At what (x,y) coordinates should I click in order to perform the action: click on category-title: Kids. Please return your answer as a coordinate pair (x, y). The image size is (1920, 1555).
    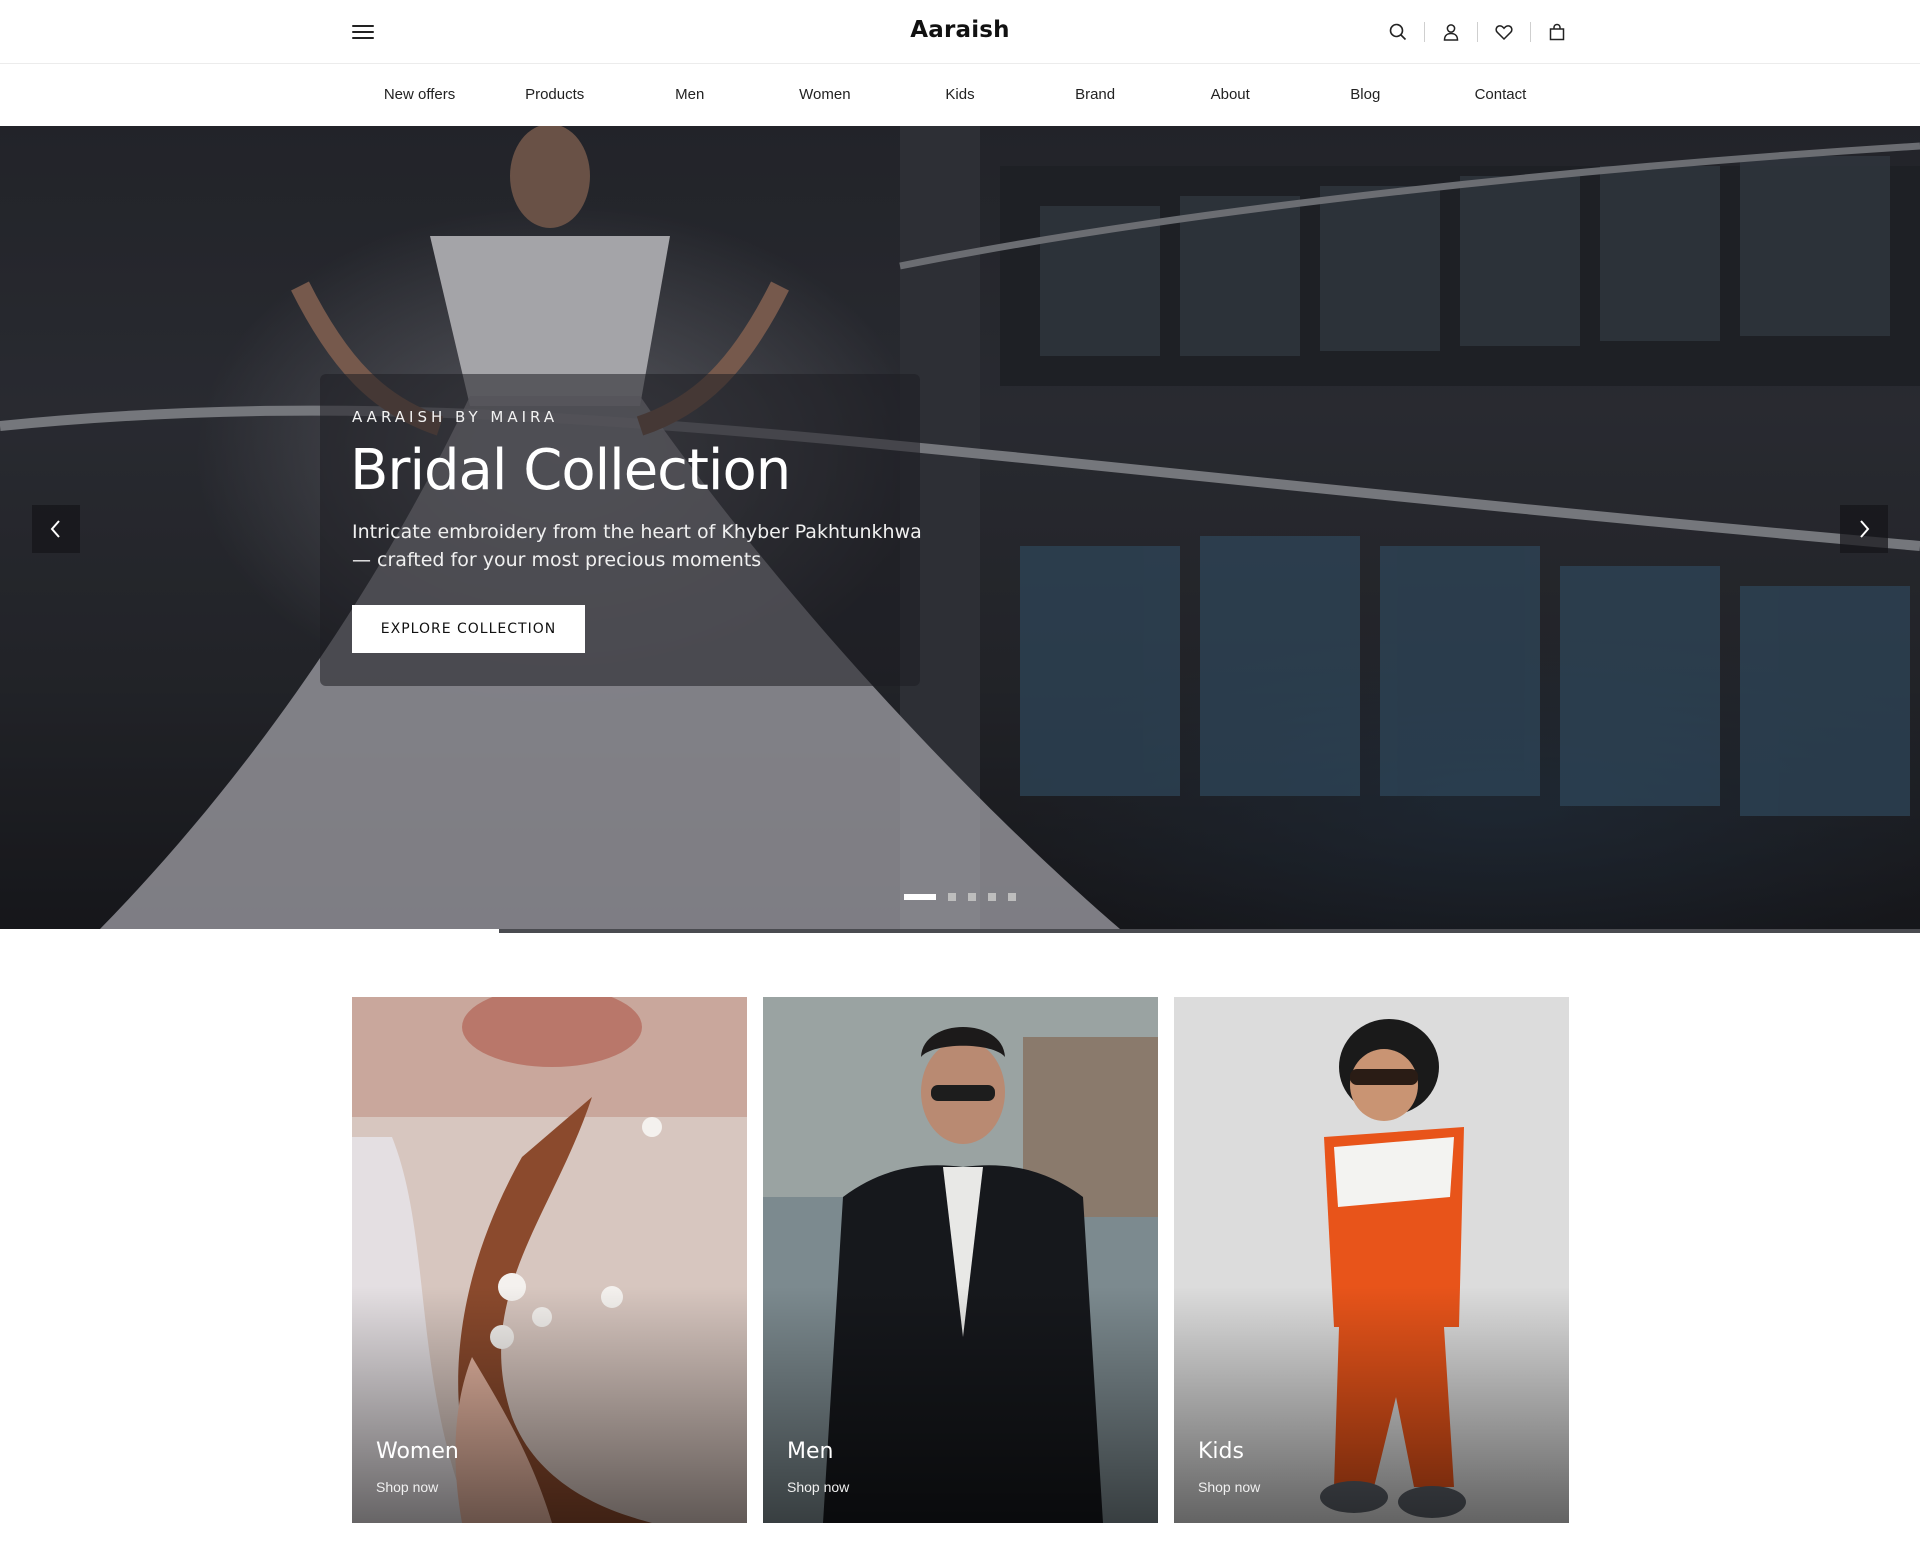
    Looking at the image, I should click on (1221, 1451).